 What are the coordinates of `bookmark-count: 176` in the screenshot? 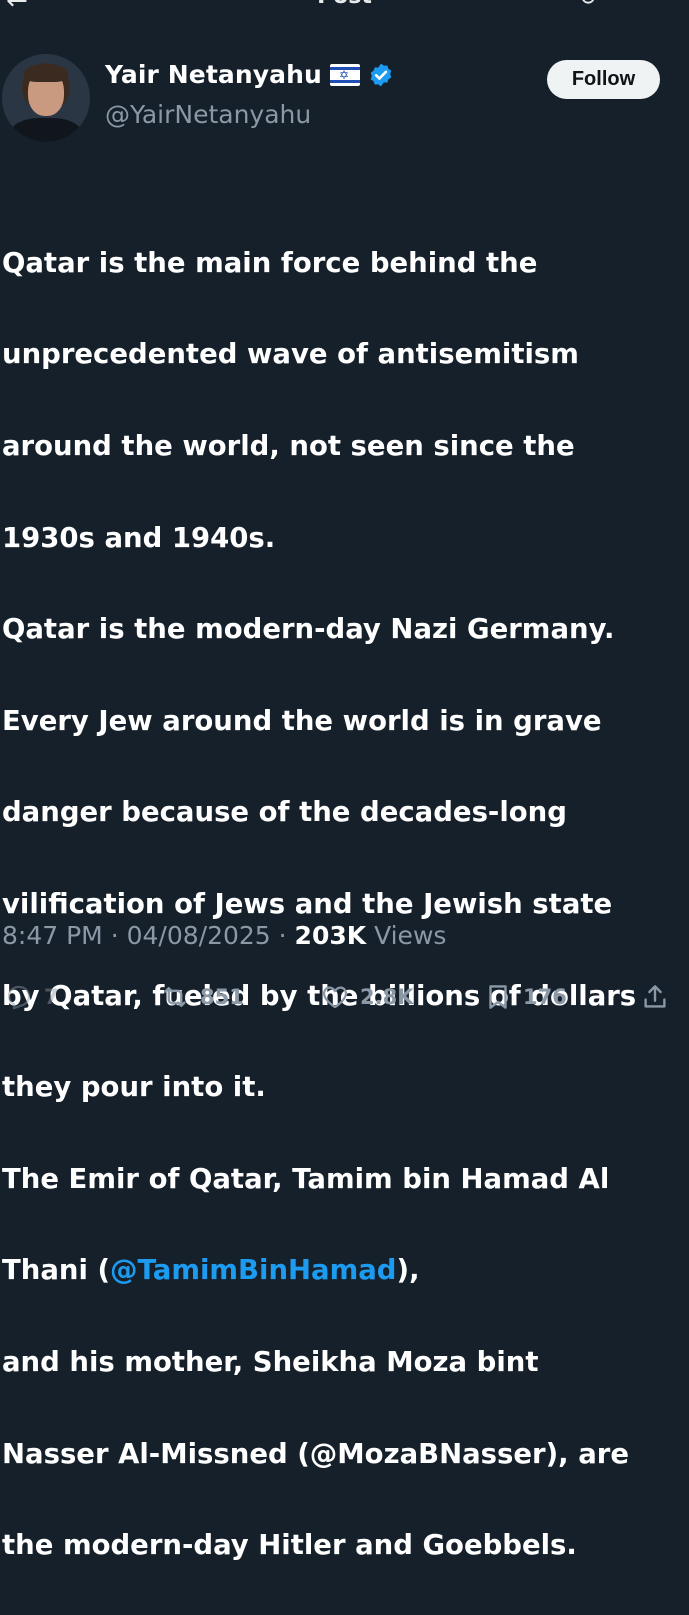 It's located at (545, 997).